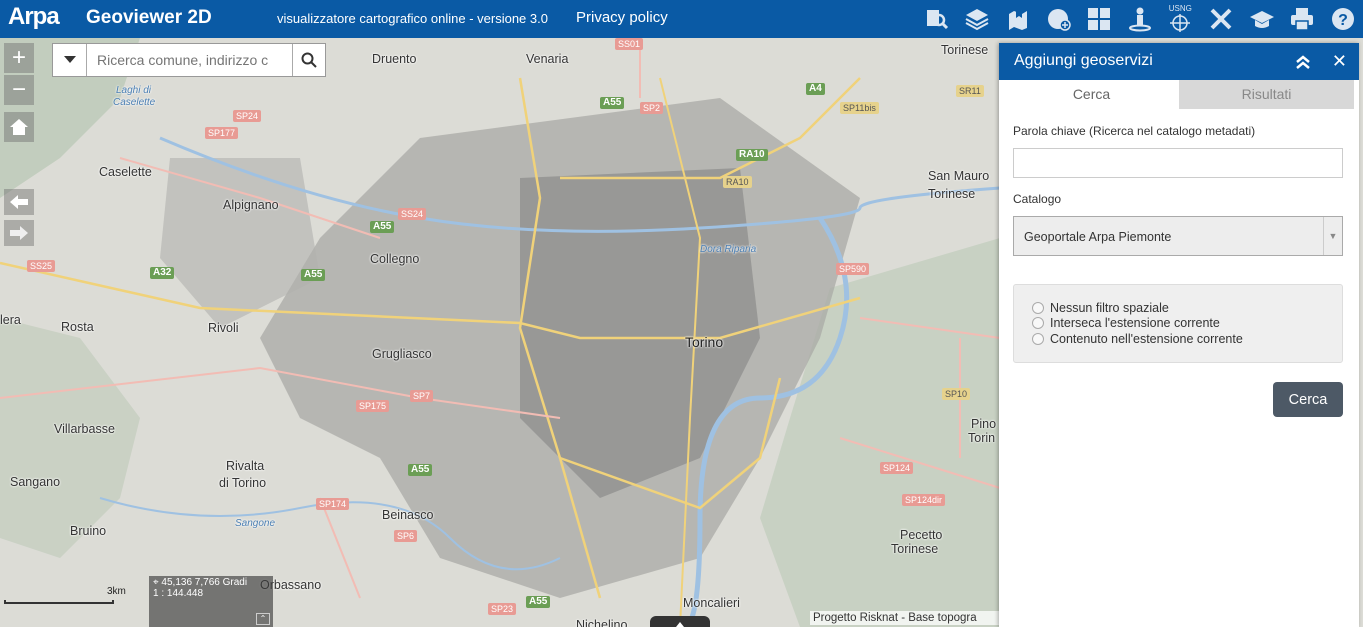 The height and width of the screenshot is (627, 1363). Describe the element at coordinates (936, 19) in the screenshot. I see `catalog-search-icon` at that location.